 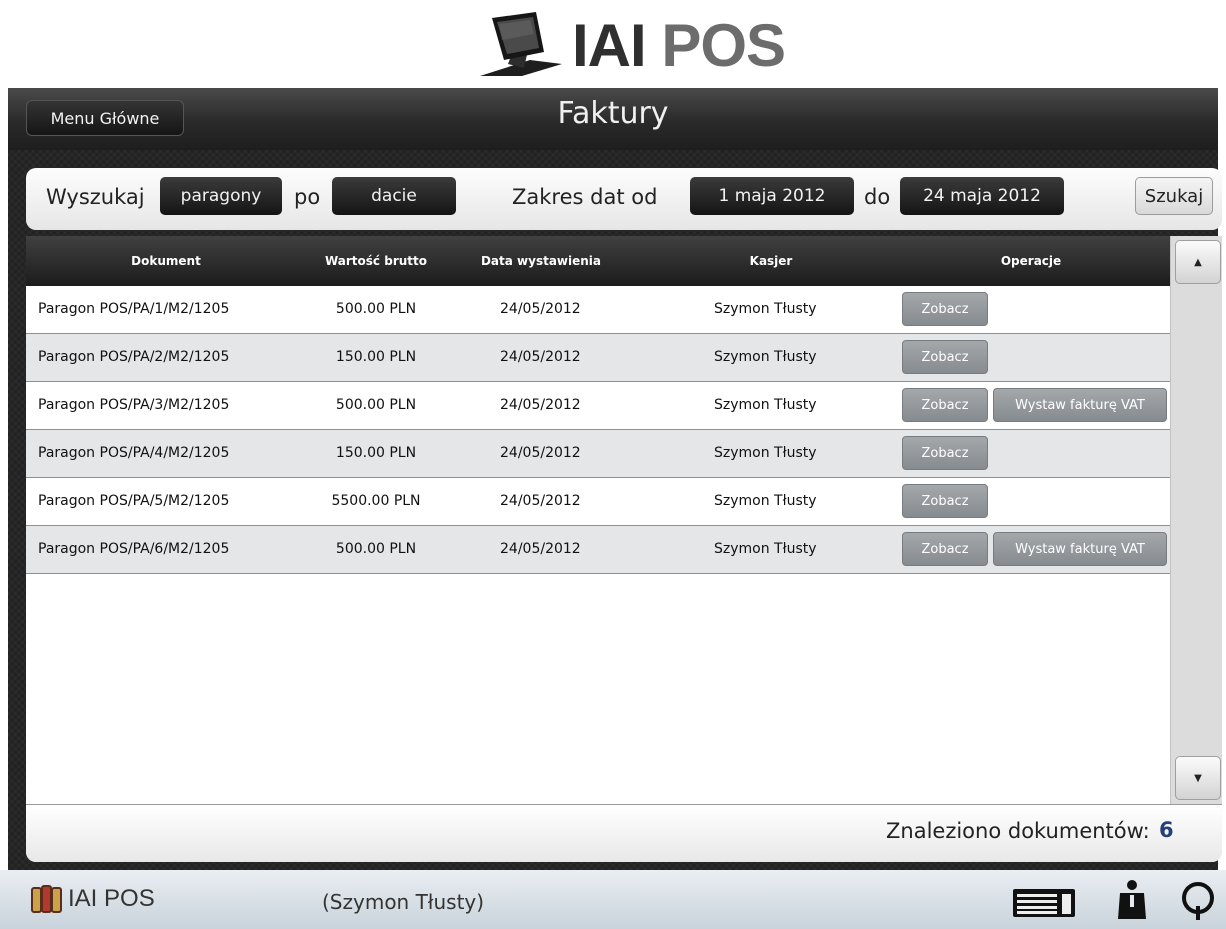 I want to click on app-logo: IAI POS, so click(x=632, y=46).